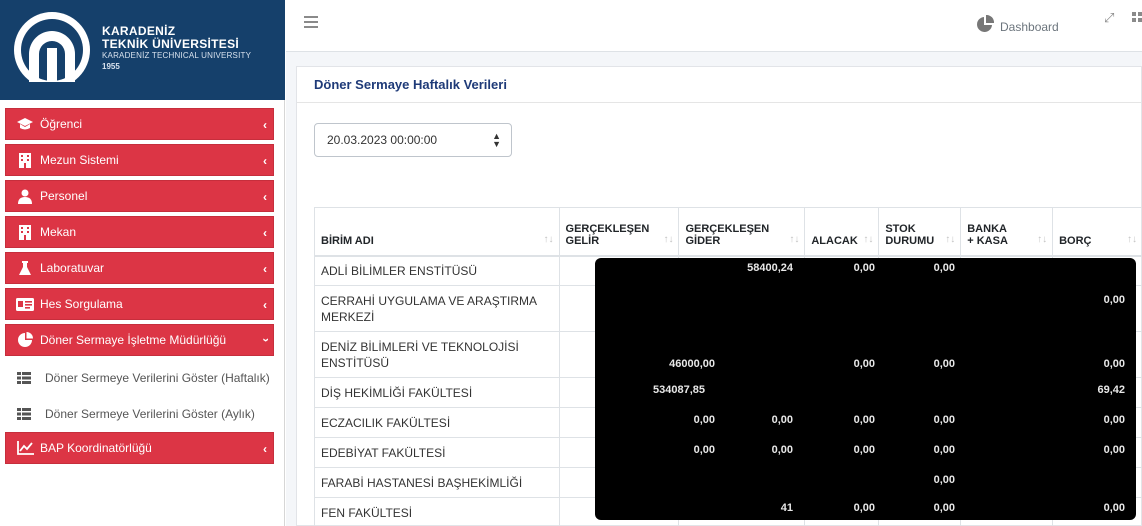  I want to click on select-arrows-icon: ▲ ▼, so click(496, 140).